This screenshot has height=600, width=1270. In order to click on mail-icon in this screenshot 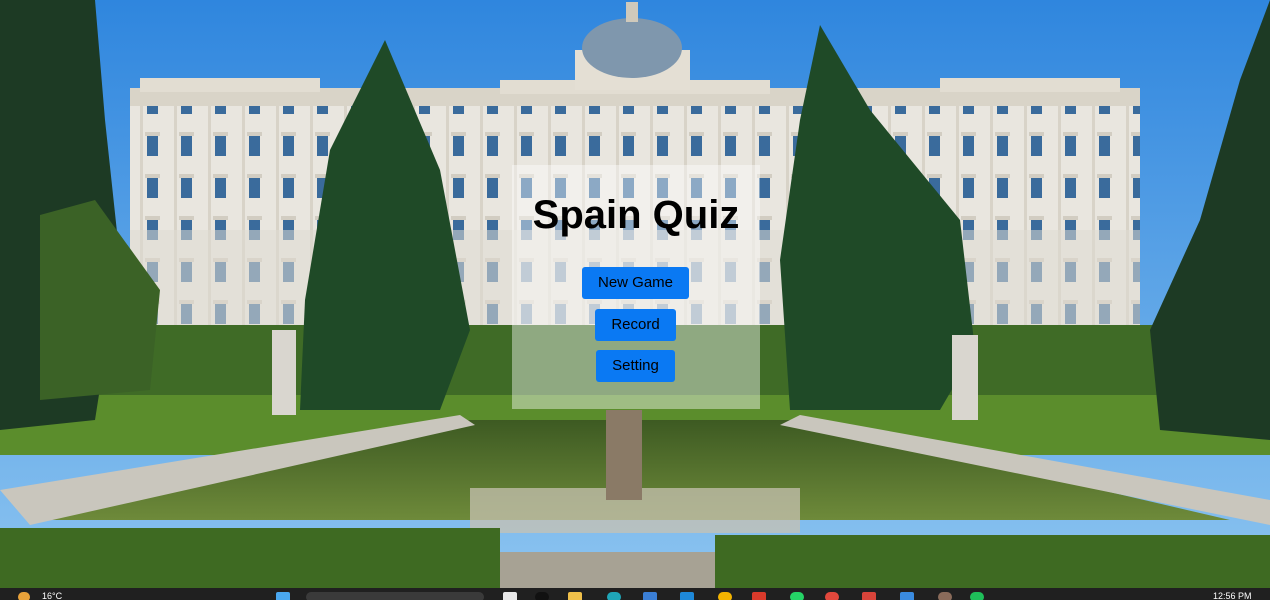, I will do `click(759, 596)`.